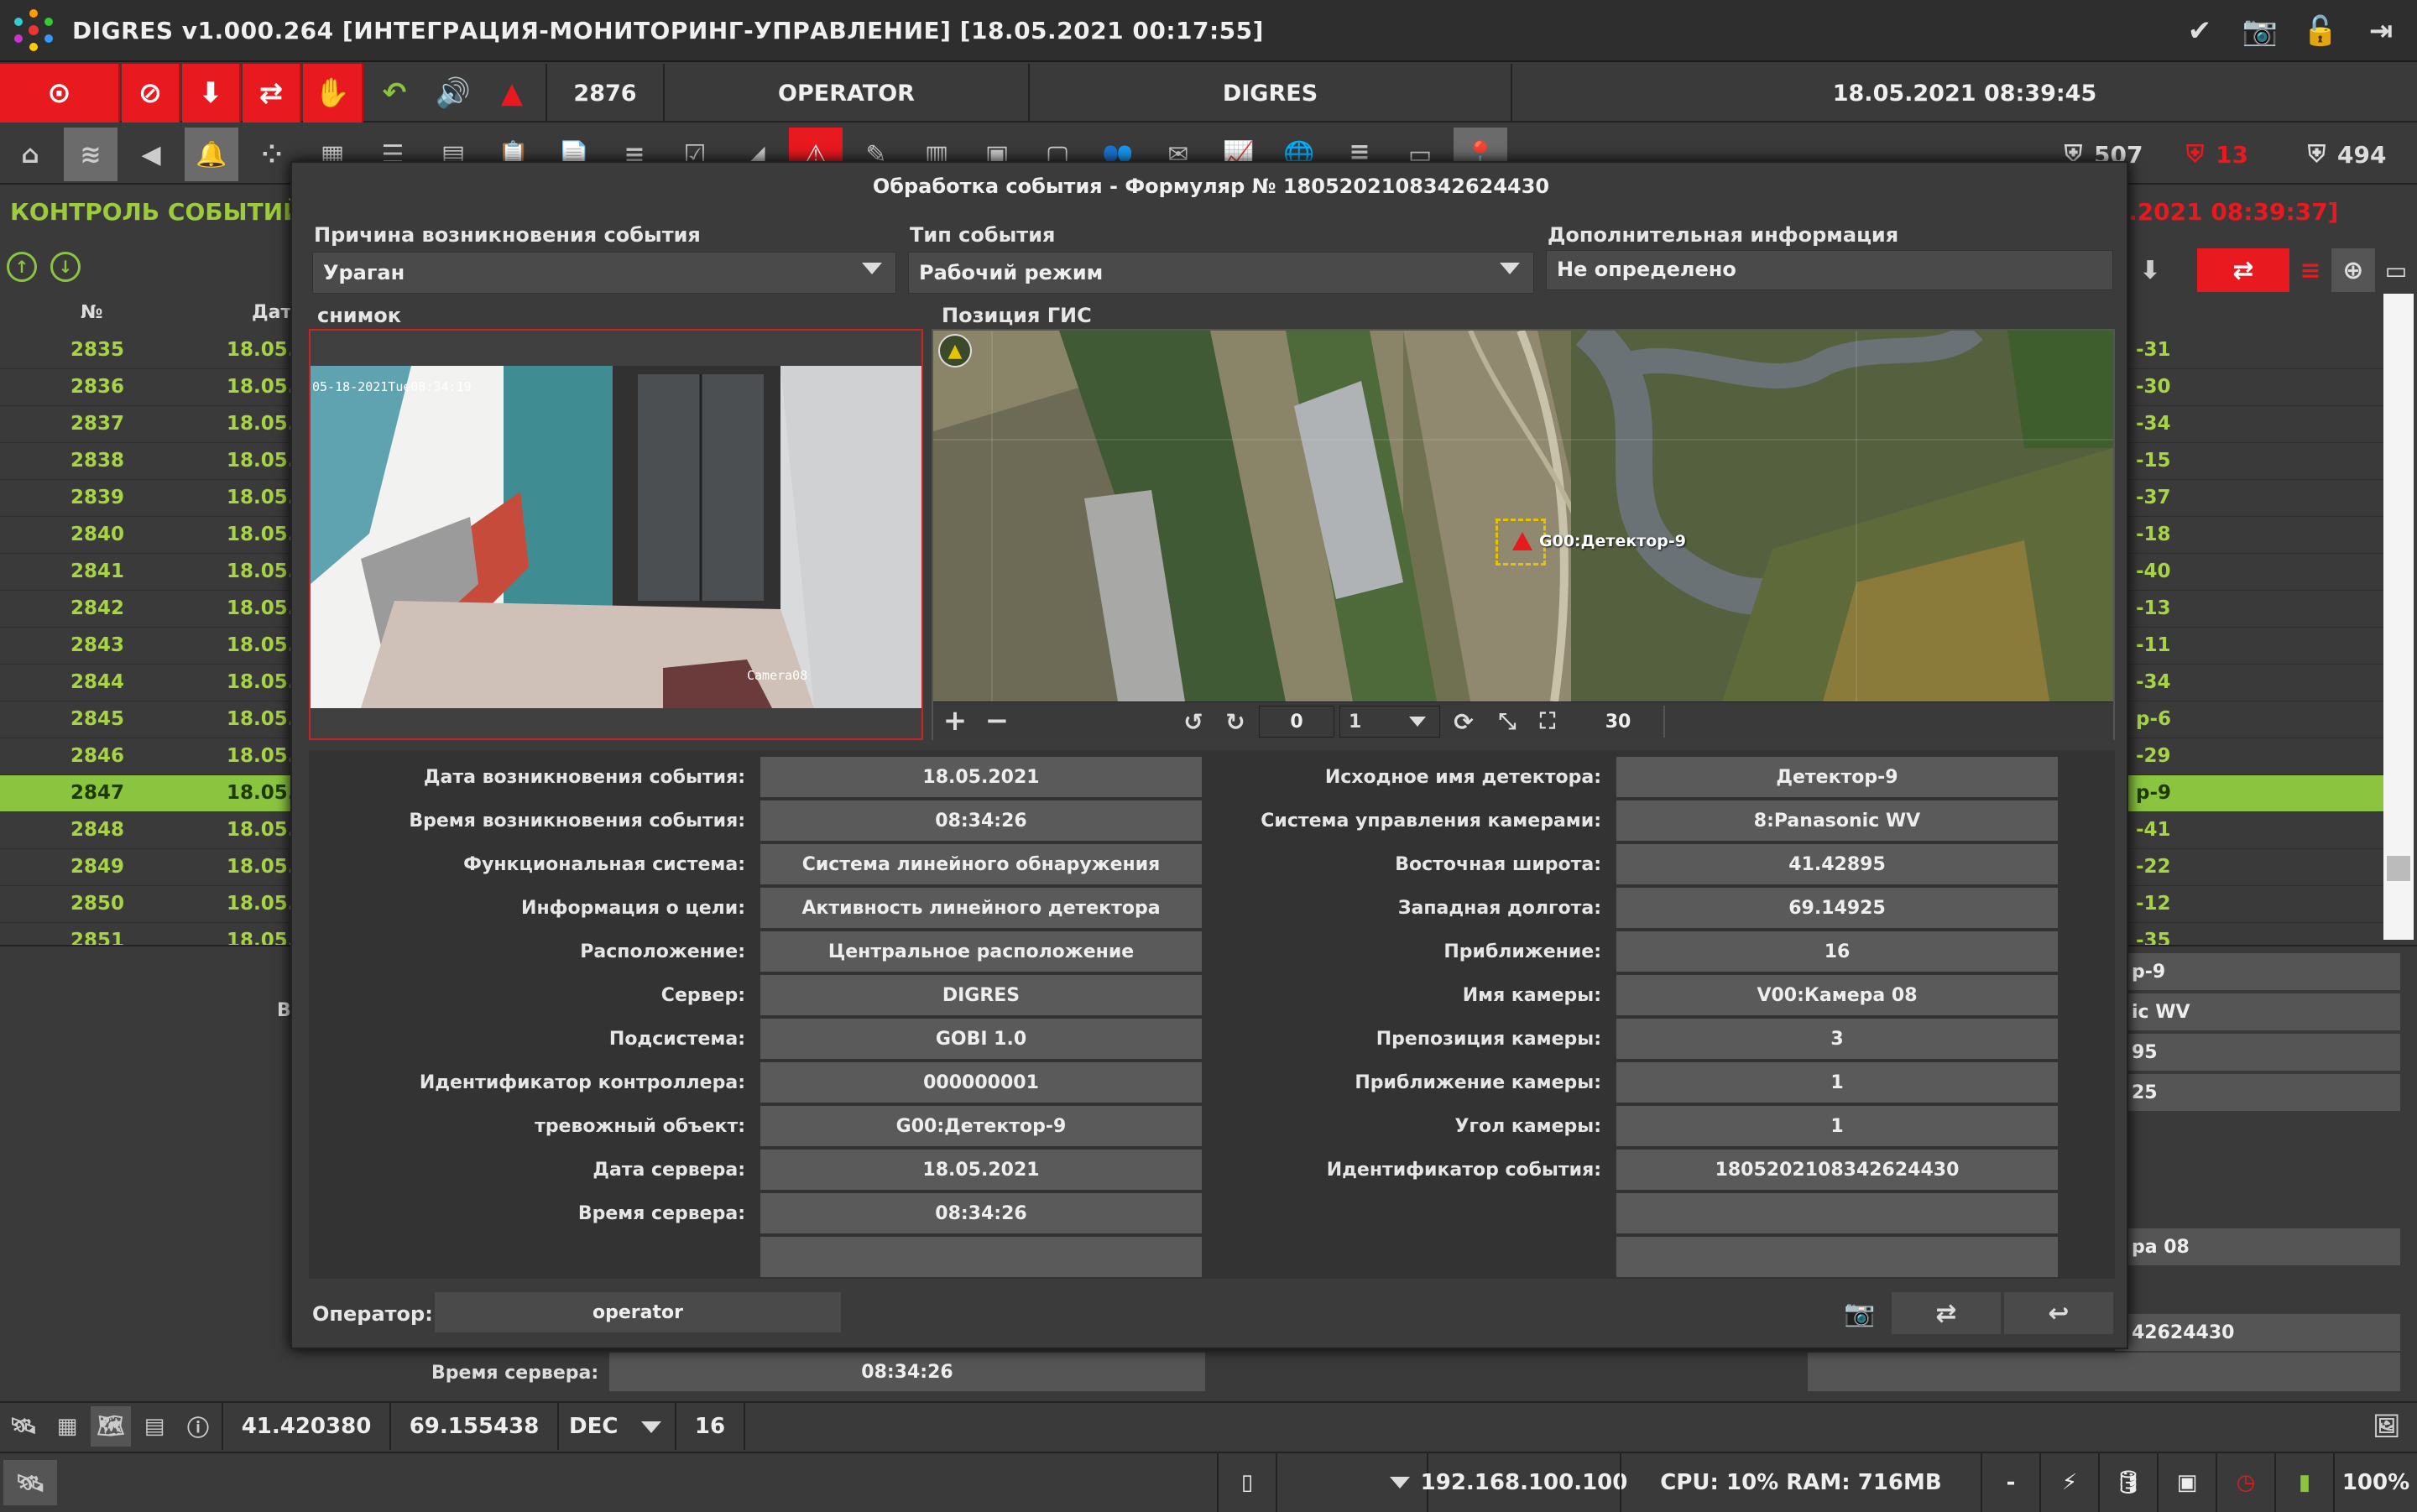 The image size is (2417, 1512). I want to click on cause-value: Ураган, so click(364, 272).